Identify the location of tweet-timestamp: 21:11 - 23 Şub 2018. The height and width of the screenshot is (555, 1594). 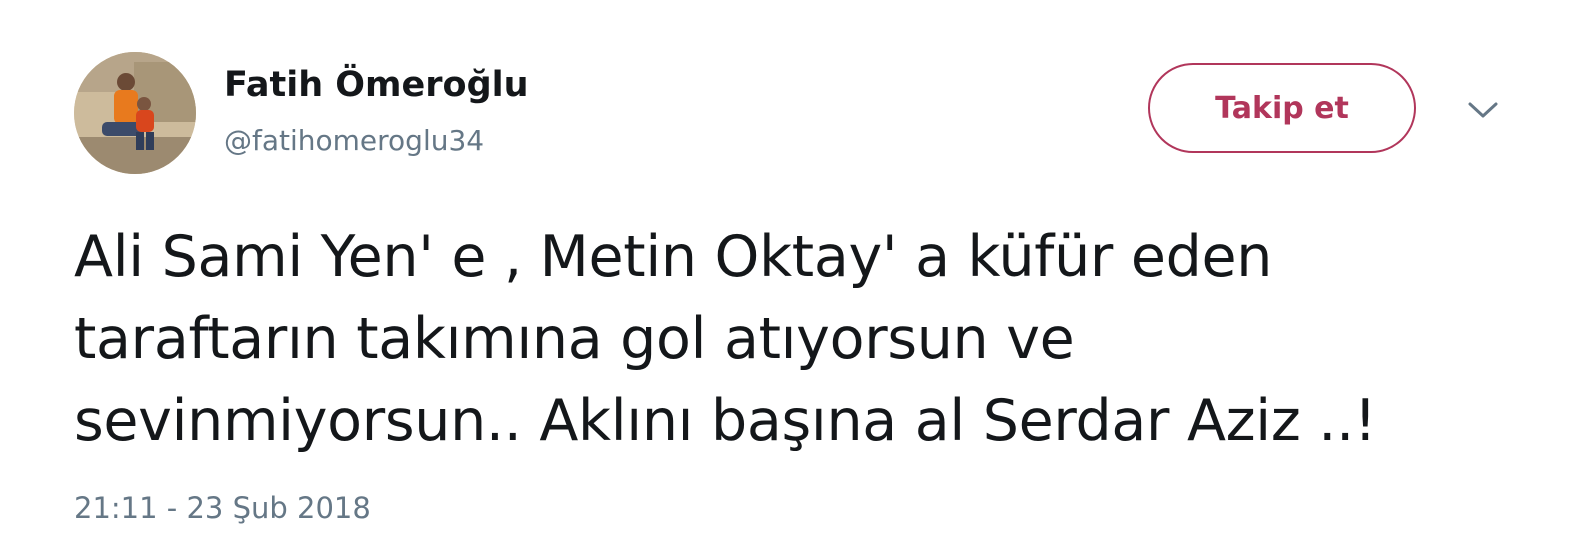
(222, 508).